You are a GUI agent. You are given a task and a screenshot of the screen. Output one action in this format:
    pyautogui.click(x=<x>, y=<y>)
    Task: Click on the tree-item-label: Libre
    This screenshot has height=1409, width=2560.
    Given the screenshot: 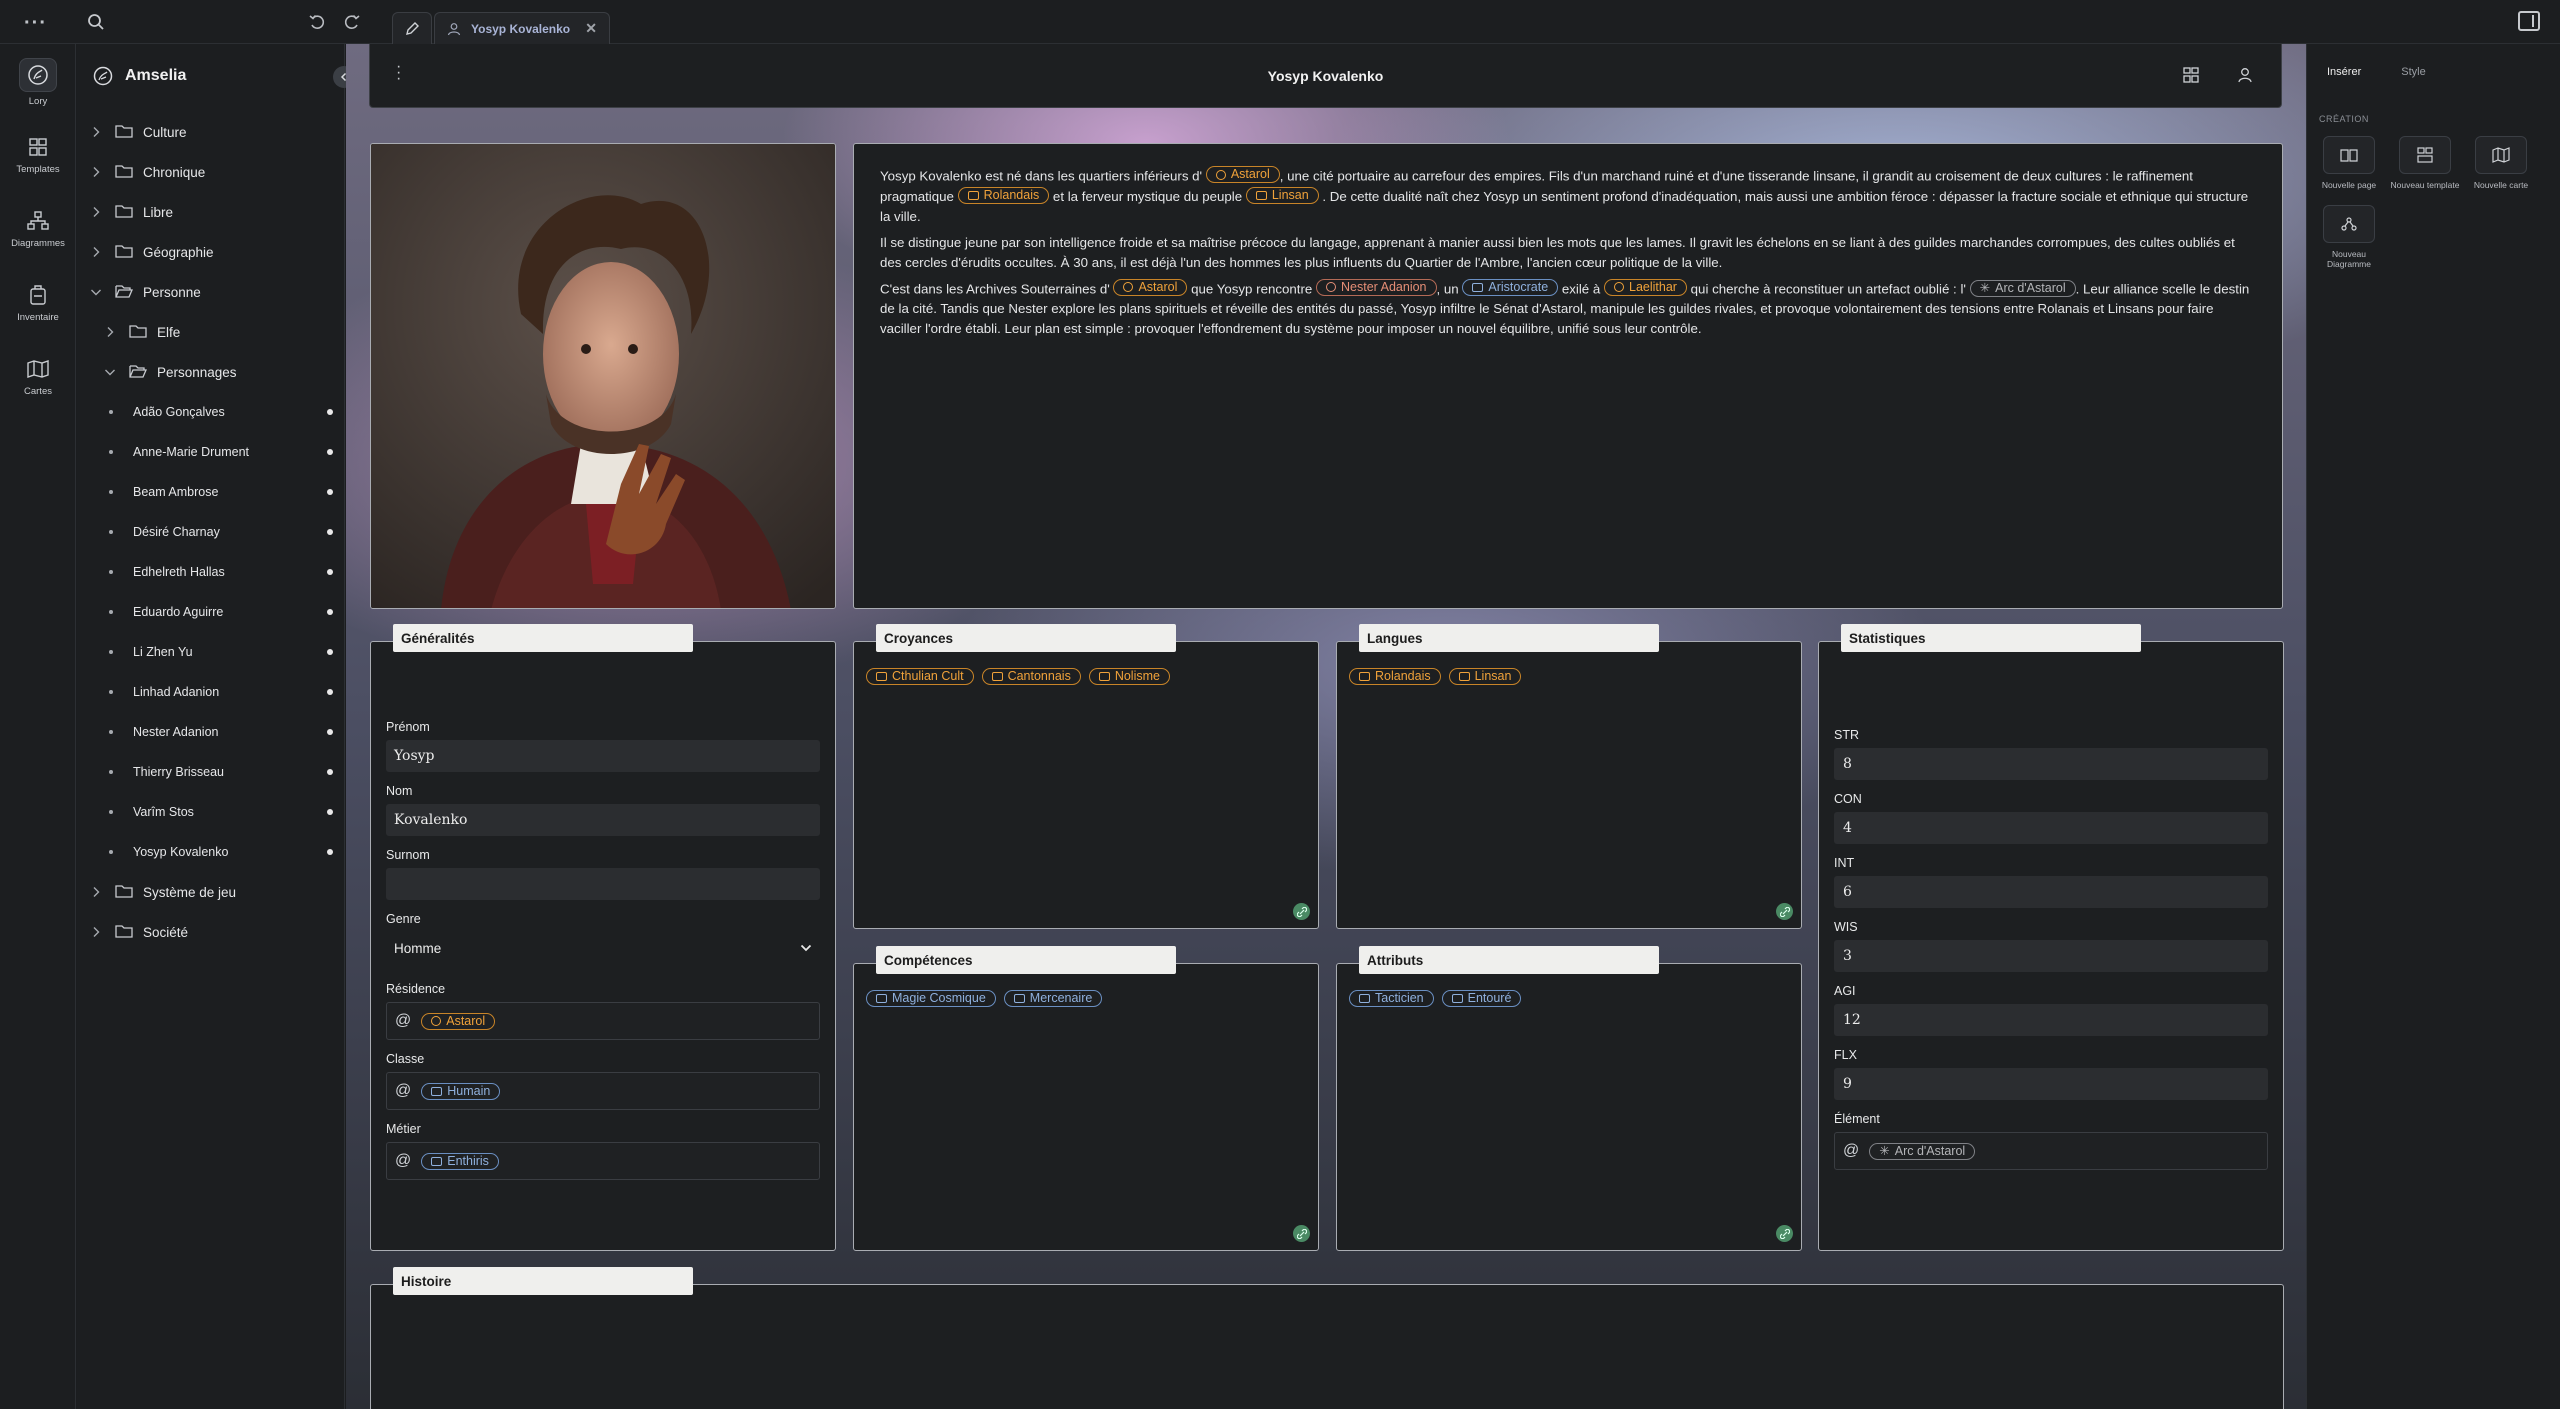 What is the action you would take?
    pyautogui.click(x=158, y=212)
    